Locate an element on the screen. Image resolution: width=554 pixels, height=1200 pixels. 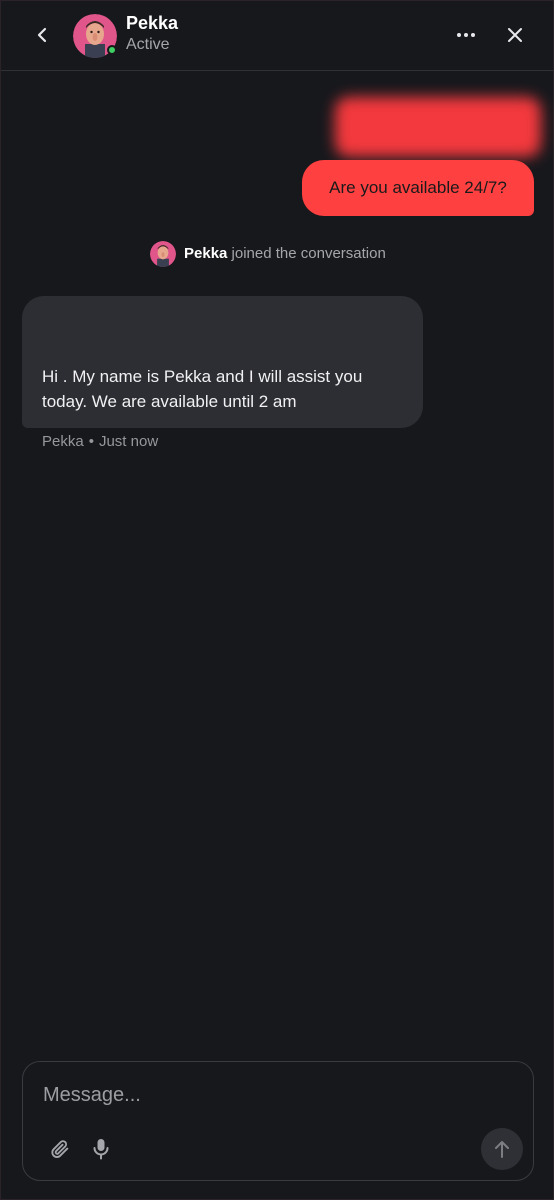
joined-notice: Pekka joined the conversation is located at coordinates (268, 253).